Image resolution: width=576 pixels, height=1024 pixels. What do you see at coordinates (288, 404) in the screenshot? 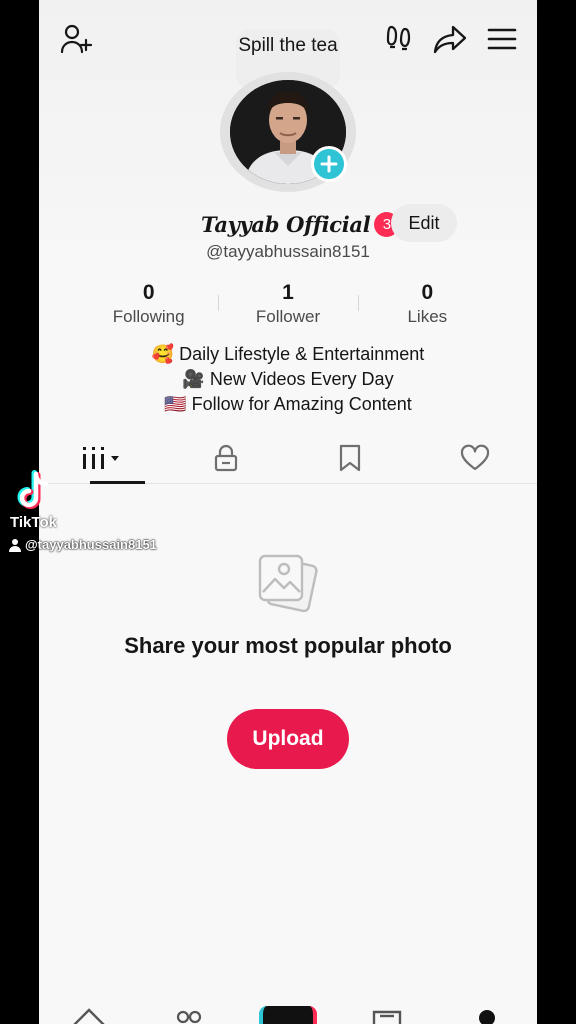
I see `bio-line: 🇺🇸 Follow for Amazing Content` at bounding box center [288, 404].